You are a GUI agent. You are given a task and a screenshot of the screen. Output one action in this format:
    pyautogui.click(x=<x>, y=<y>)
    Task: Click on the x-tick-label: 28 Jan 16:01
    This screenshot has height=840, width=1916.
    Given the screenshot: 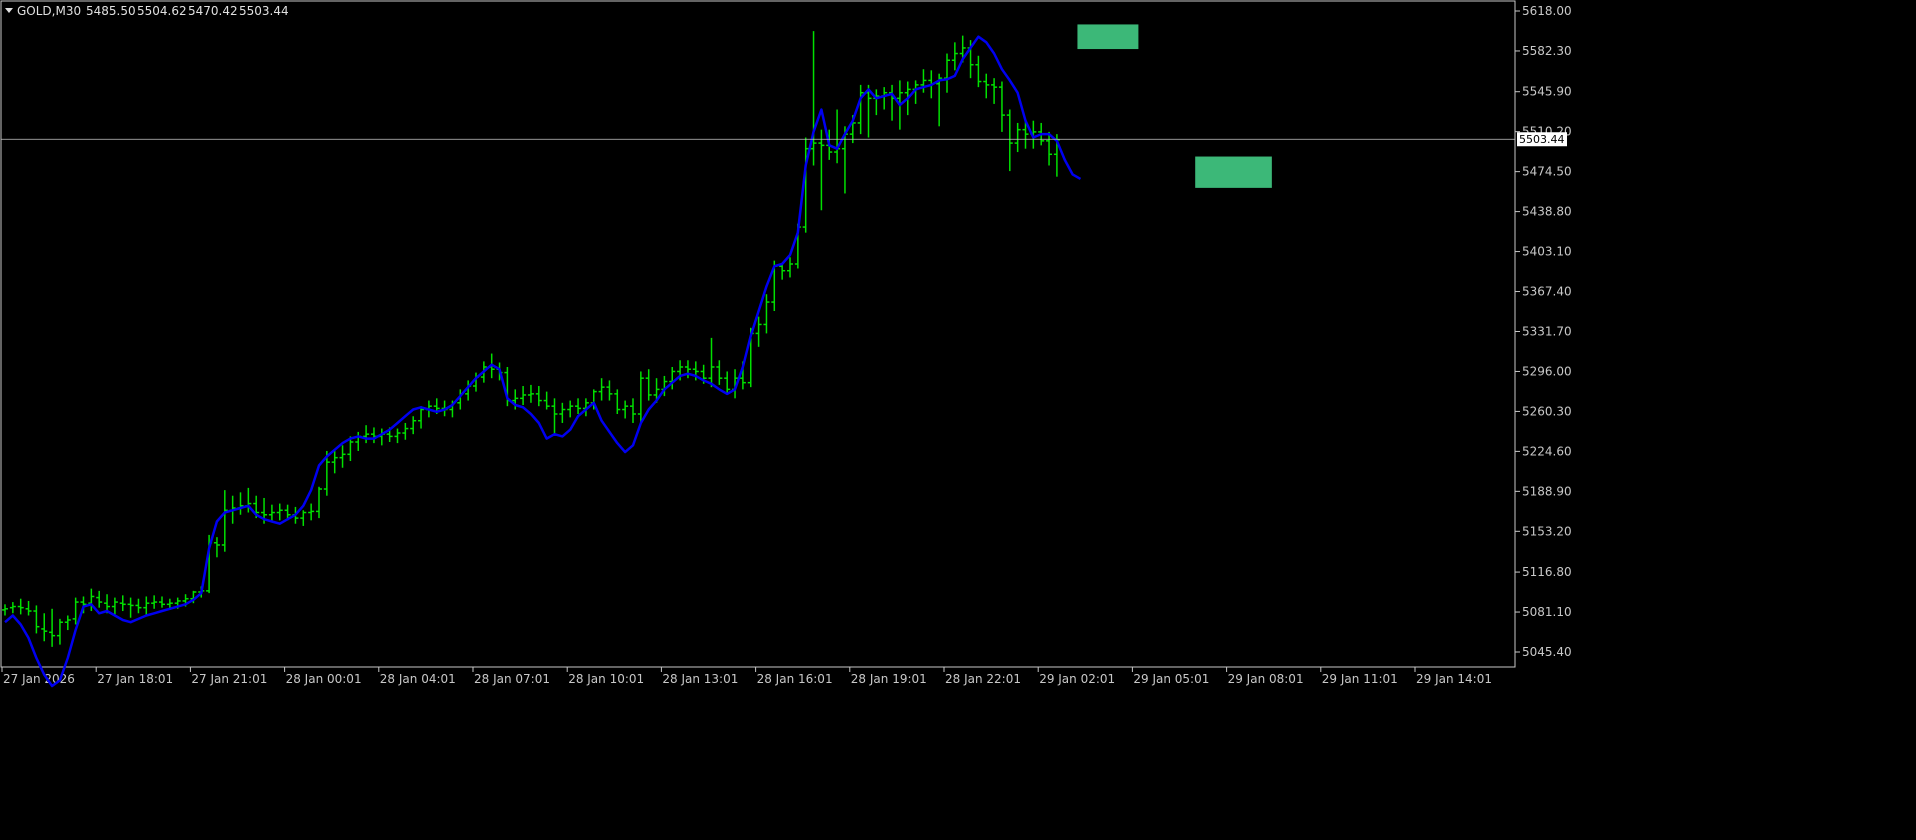 What is the action you would take?
    pyautogui.click(x=795, y=679)
    